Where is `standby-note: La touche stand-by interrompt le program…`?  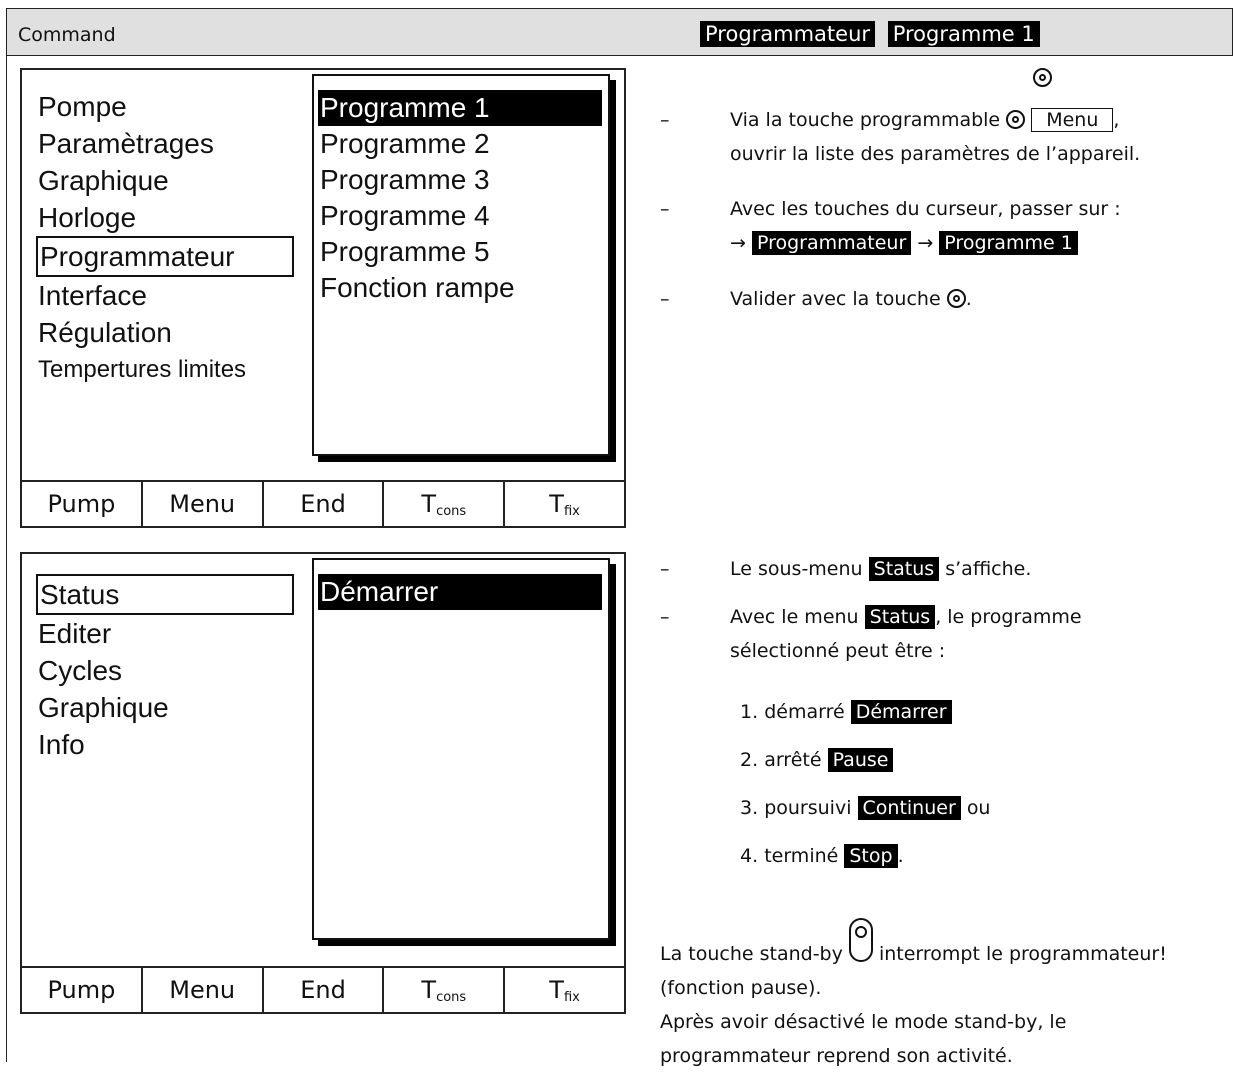 standby-note: La touche stand-by interrompt le program… is located at coordinates (945, 995).